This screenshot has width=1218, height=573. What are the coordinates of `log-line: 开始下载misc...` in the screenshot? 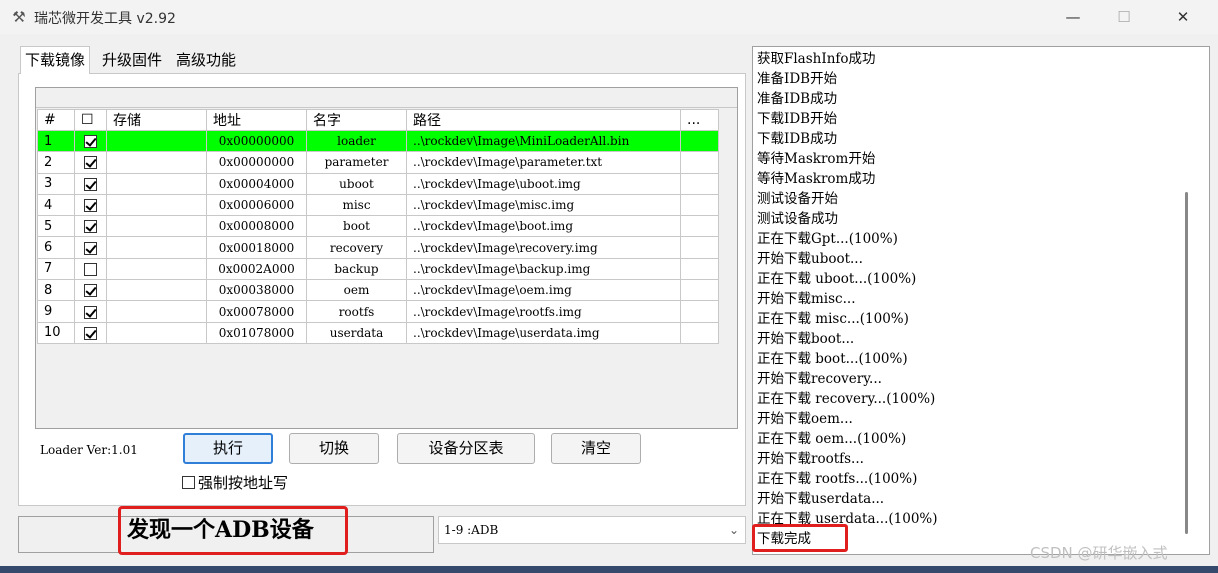 It's located at (806, 299).